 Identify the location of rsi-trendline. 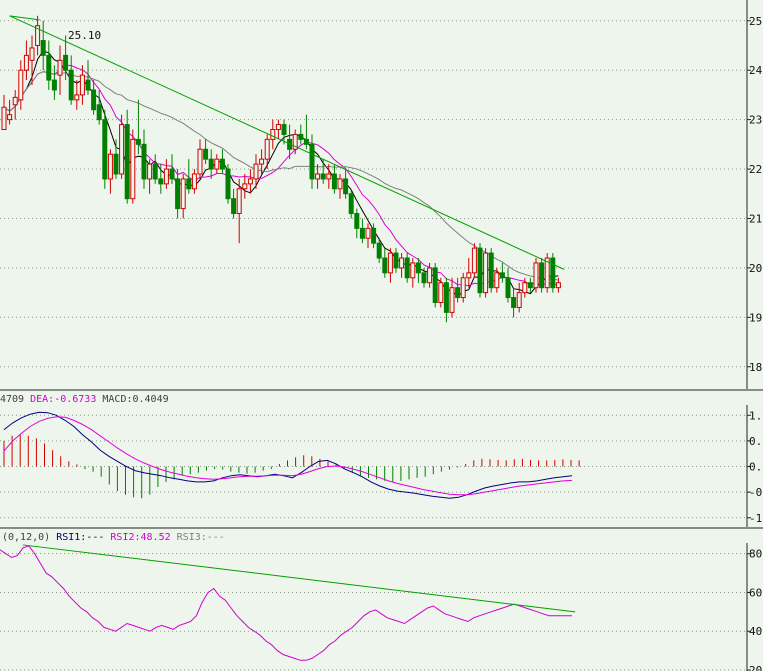
(299, 578).